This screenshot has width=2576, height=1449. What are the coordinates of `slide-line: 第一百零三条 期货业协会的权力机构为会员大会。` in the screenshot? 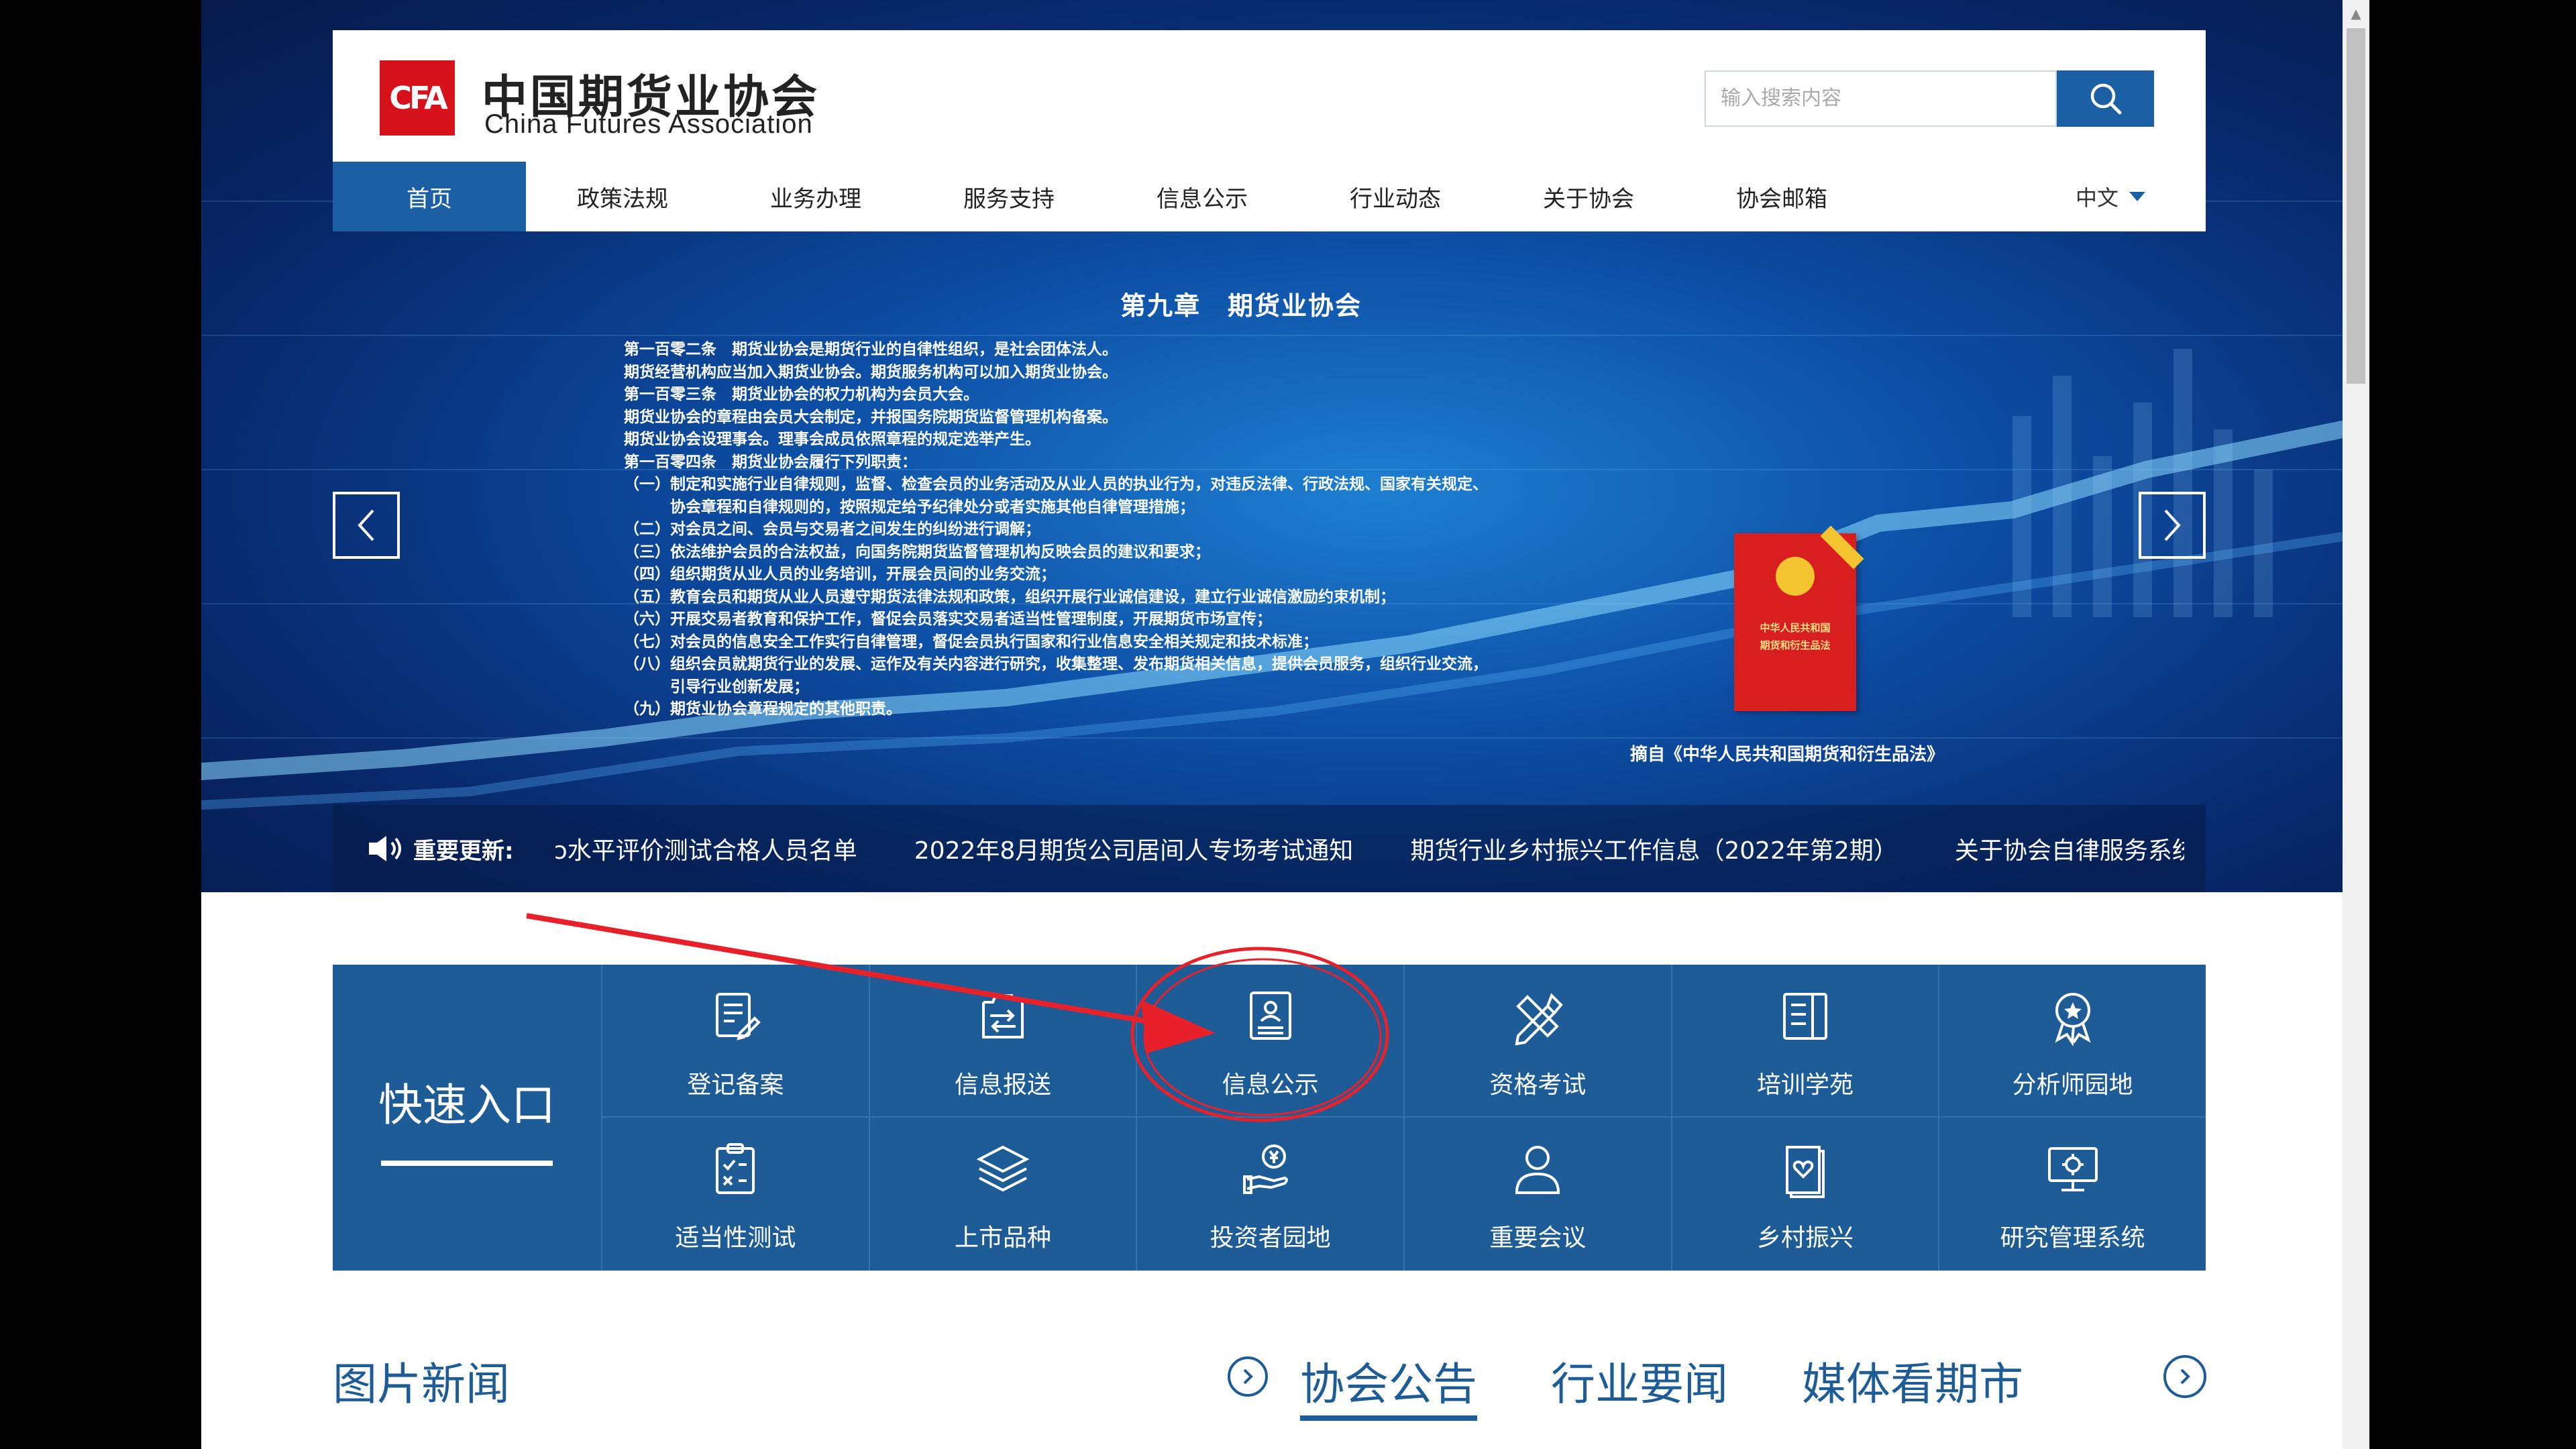 It's located at (801, 394).